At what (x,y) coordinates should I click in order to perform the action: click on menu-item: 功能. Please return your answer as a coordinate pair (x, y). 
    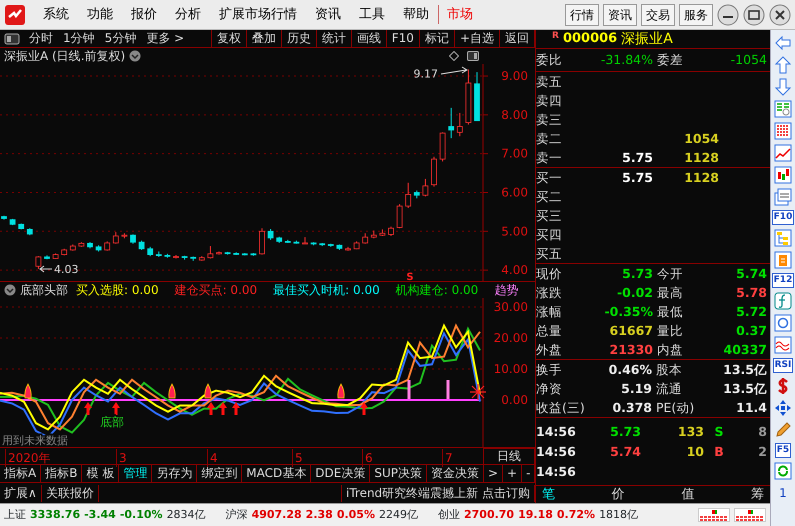
    Looking at the image, I should click on (100, 14).